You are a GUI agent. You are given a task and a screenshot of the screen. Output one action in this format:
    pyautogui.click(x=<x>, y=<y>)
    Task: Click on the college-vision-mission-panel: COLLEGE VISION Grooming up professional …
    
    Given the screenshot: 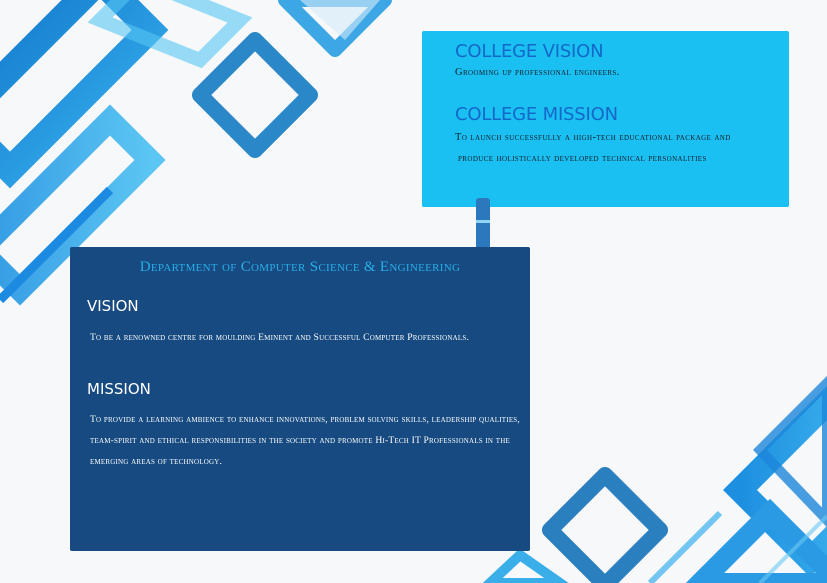 What is the action you would take?
    pyautogui.click(x=605, y=119)
    